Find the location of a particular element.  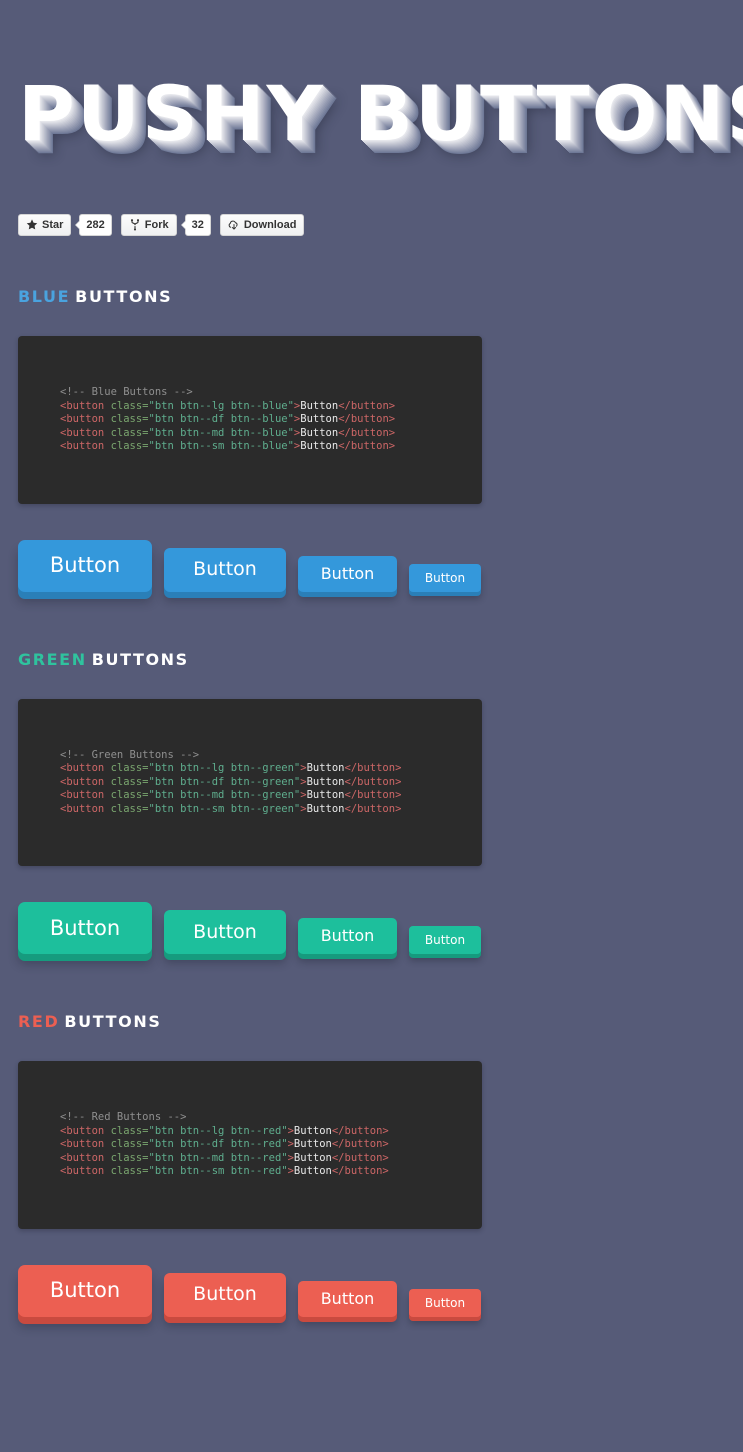

button-row-blue: Button Button Button Button is located at coordinates (371, 569).